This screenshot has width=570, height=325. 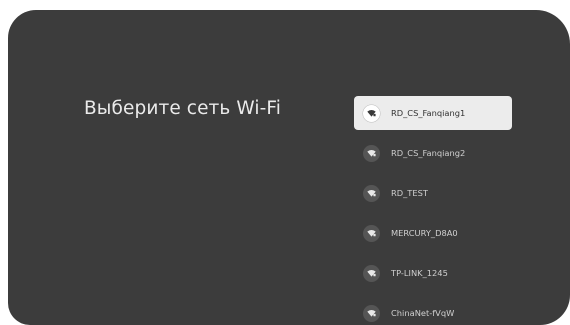 What do you see at coordinates (409, 193) in the screenshot?
I see `network-name: RD_TEST` at bounding box center [409, 193].